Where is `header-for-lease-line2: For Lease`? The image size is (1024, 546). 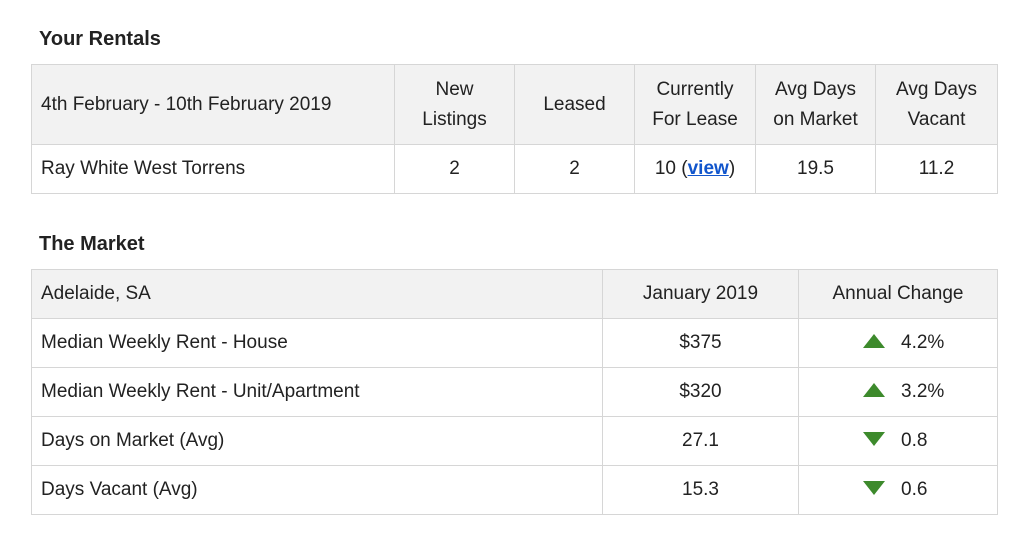 header-for-lease-line2: For Lease is located at coordinates (695, 119).